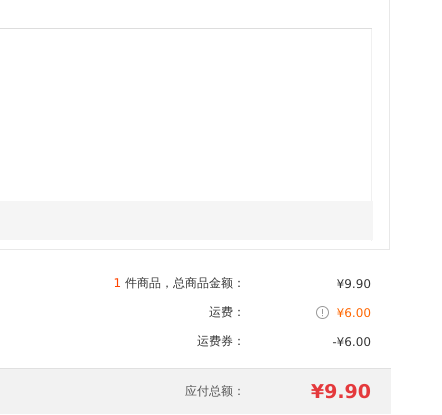 The width and height of the screenshot is (442, 415). What do you see at coordinates (322, 312) in the screenshot?
I see `info-icon` at bounding box center [322, 312].